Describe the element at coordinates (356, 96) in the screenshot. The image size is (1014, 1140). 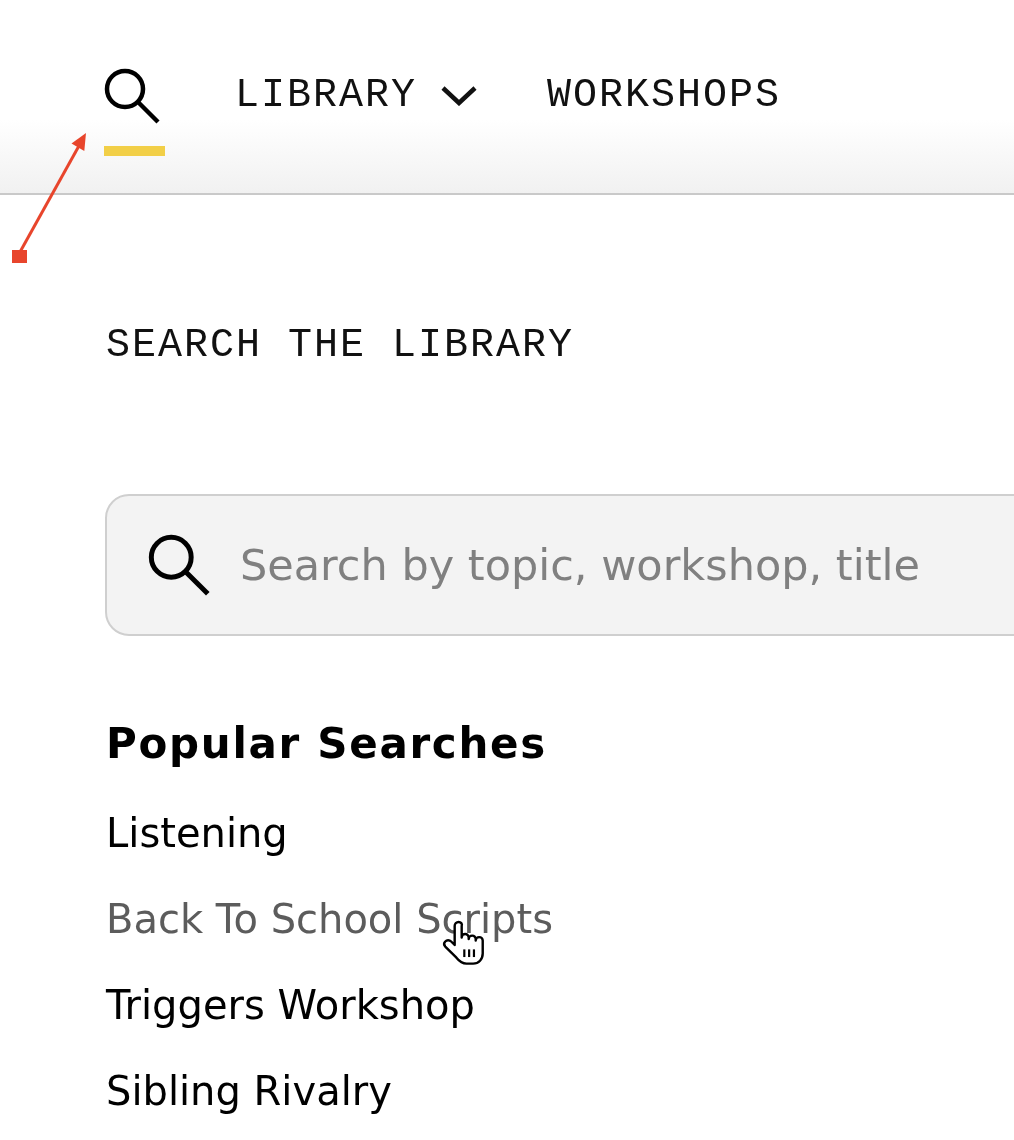
I see `library-menu-tab: LIBRARY` at that location.